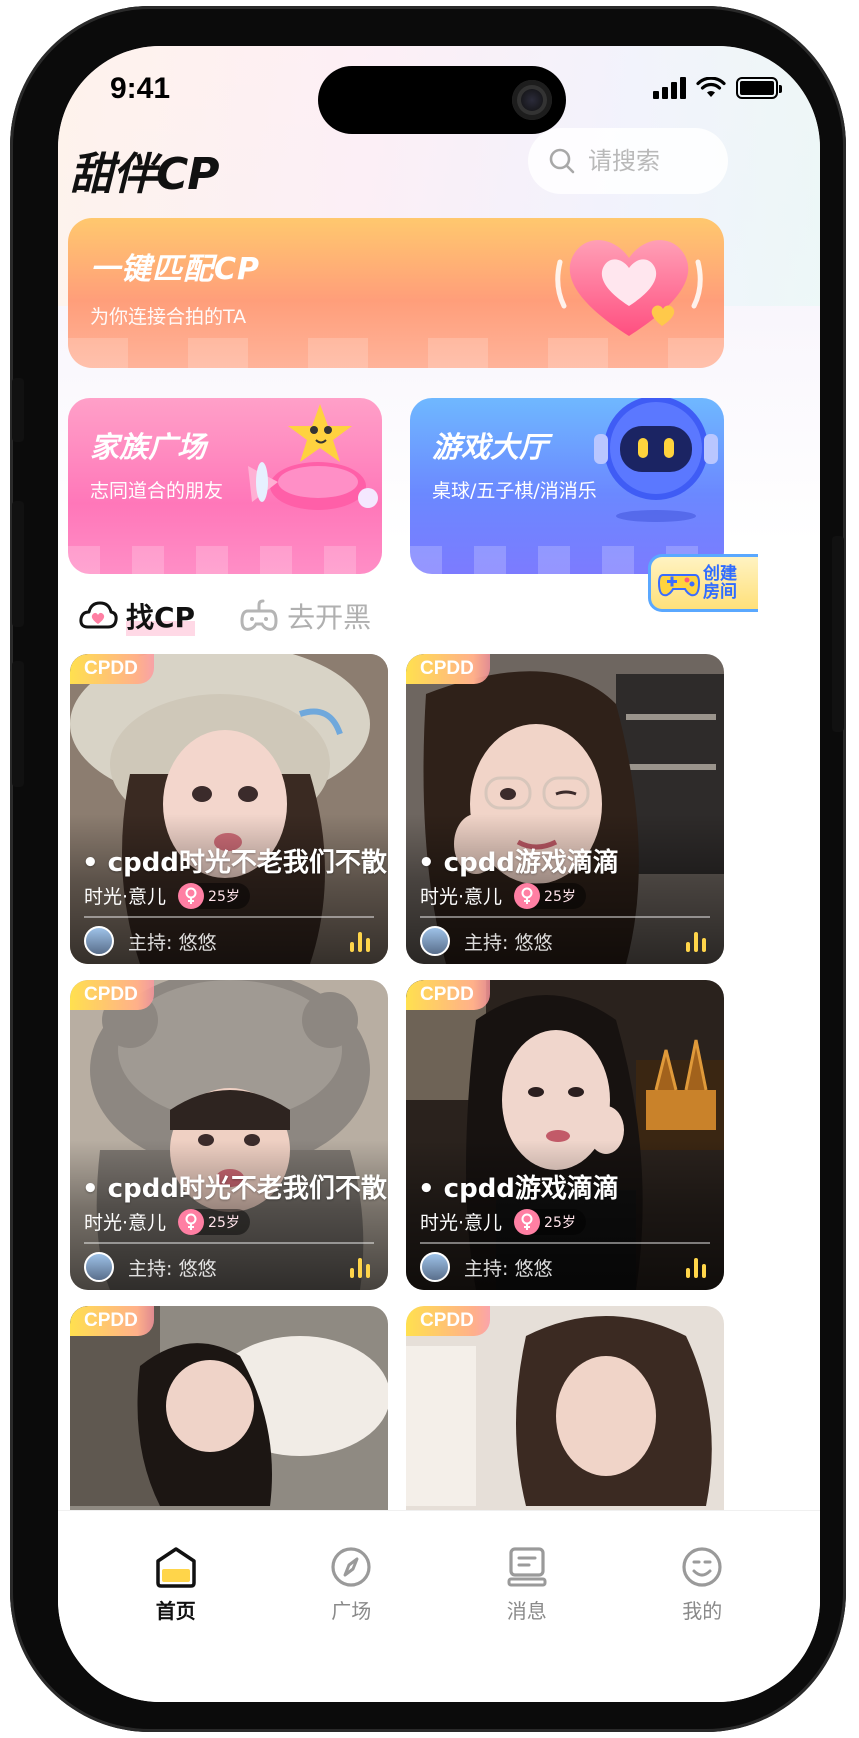  I want to click on camera-icon, so click(532, 100).